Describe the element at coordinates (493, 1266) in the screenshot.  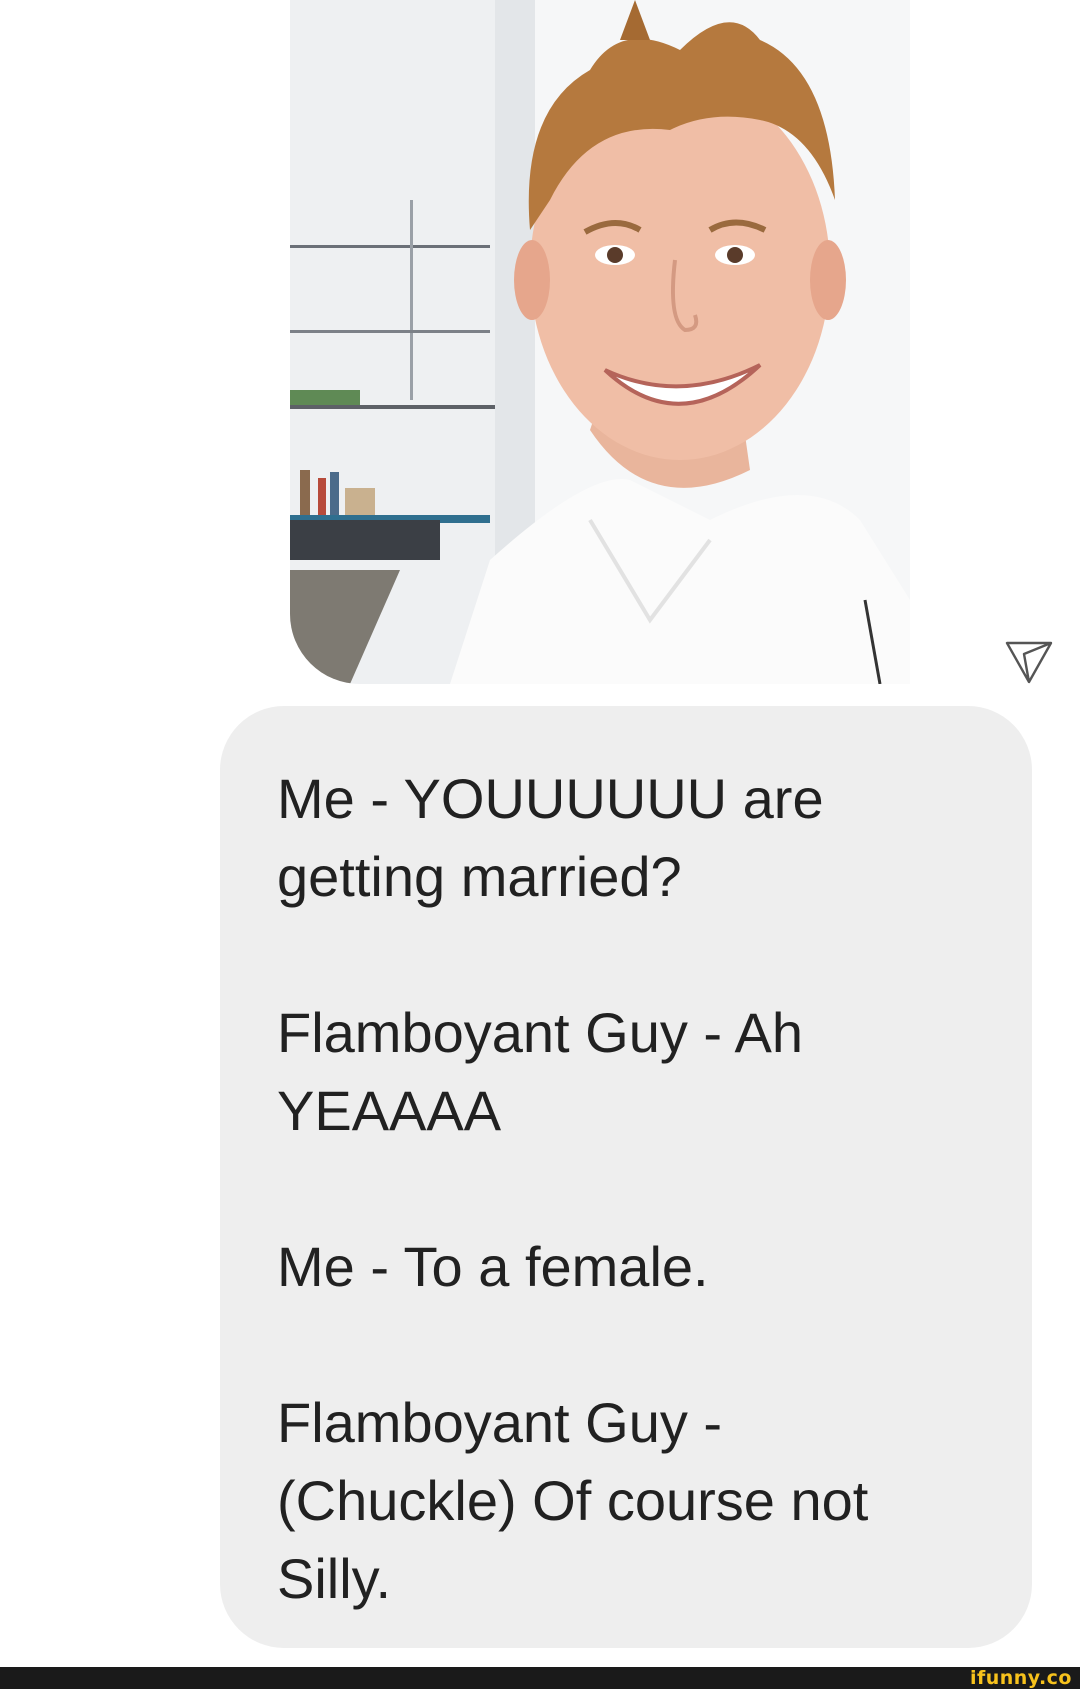
I see `message-line: Me - To a female.` at that location.